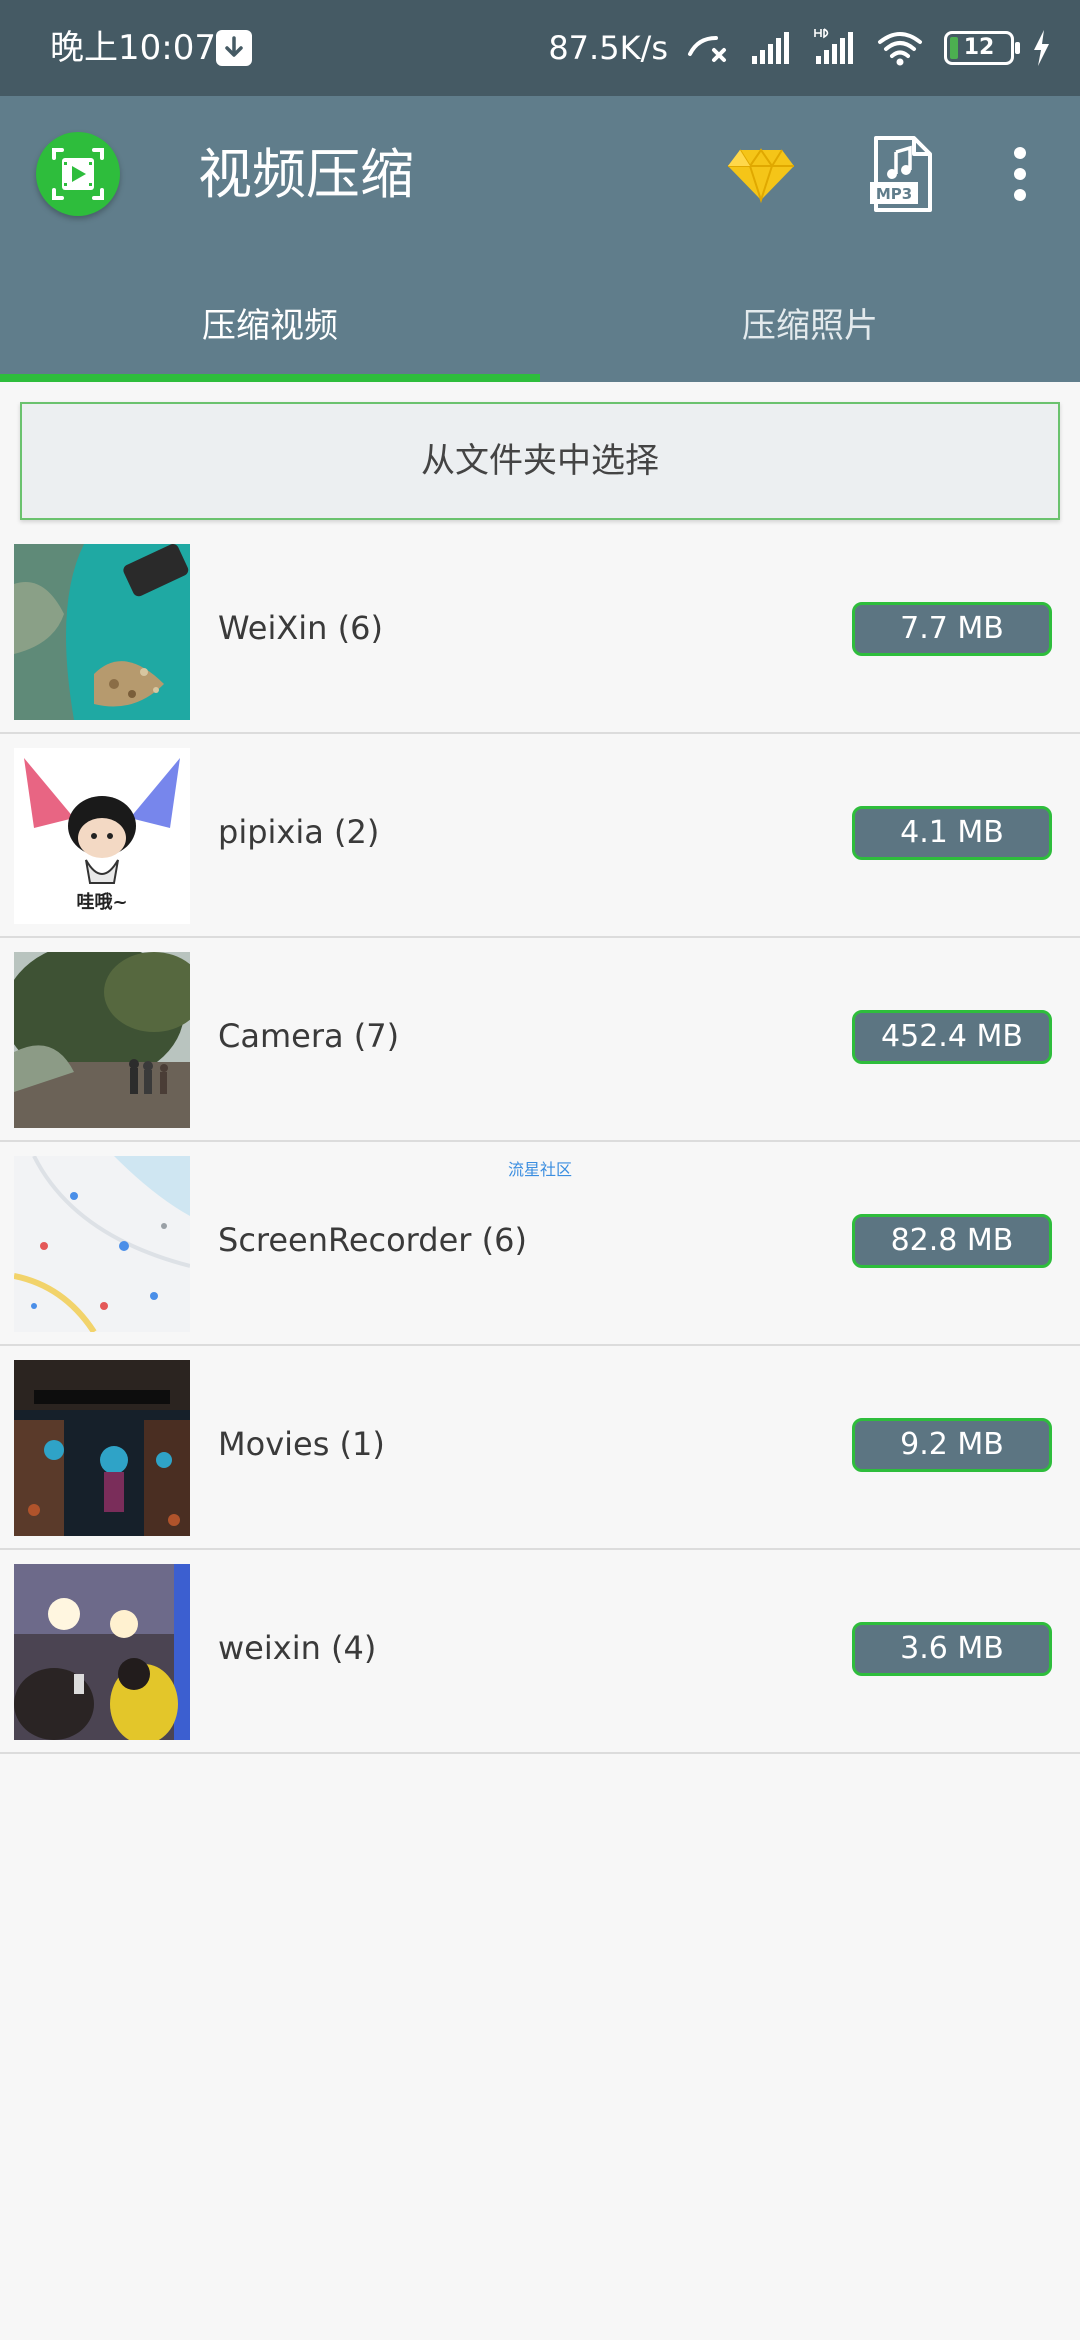 This screenshot has width=1080, height=2340. I want to click on status-bar: 晚上10:07 87.5K/s 12, so click(540, 48).